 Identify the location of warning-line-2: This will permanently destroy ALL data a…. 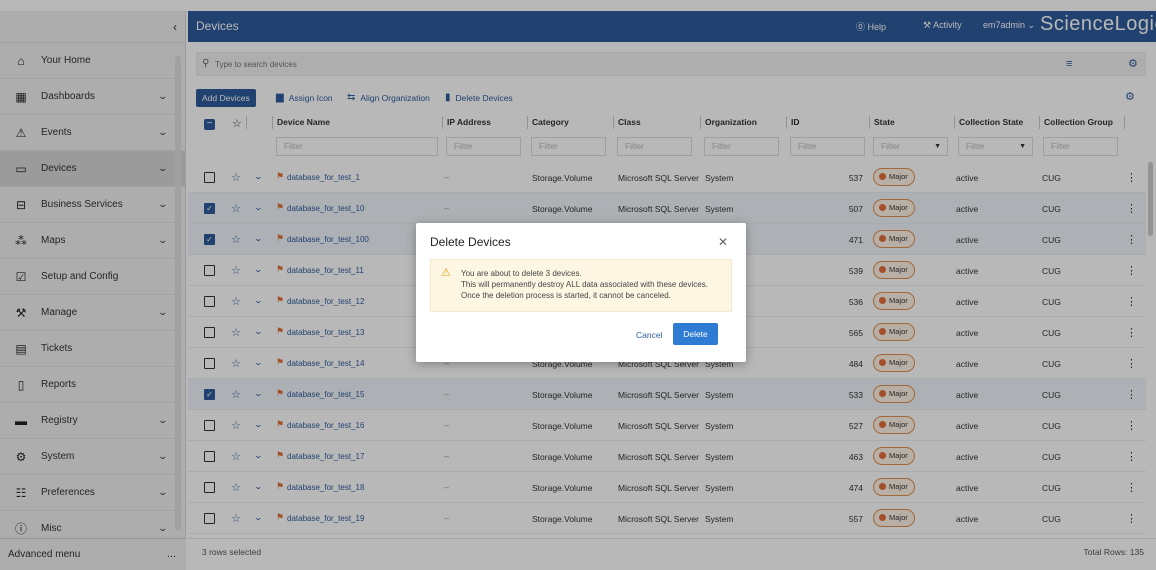
(584, 284).